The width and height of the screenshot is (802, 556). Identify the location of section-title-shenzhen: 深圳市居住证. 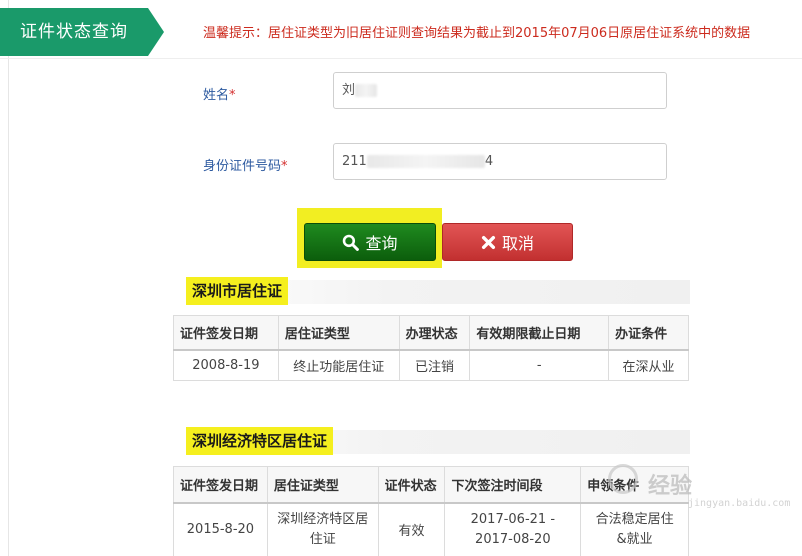
(237, 291).